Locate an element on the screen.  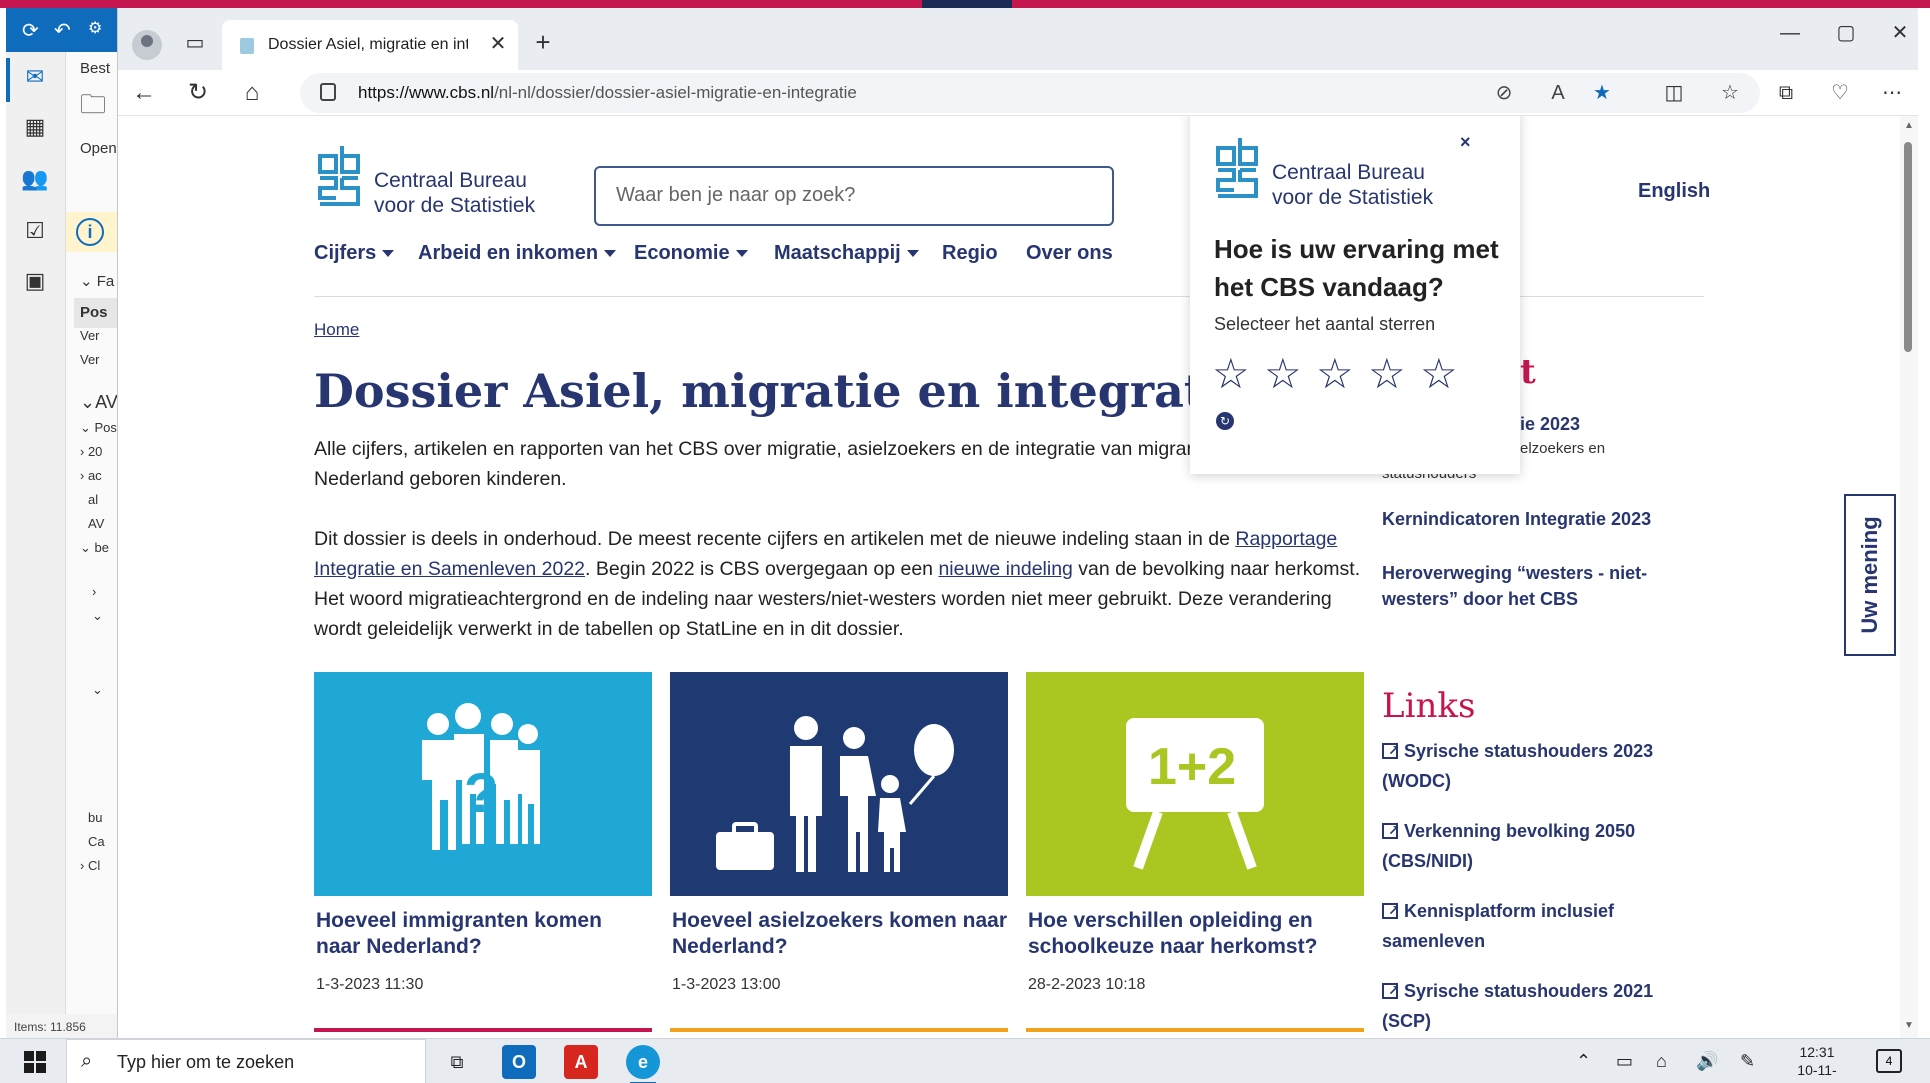
network-icon: ⌂ is located at coordinates (1661, 1061).